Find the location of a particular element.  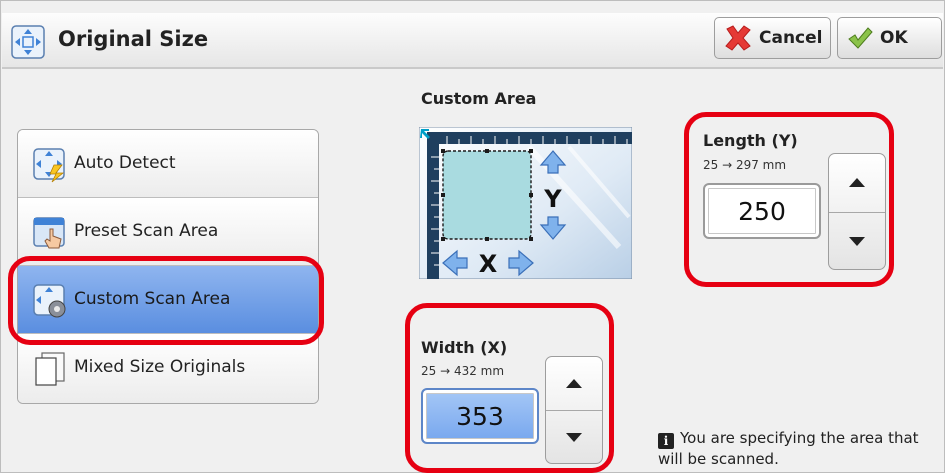

ok-button: OK is located at coordinates (889, 38).